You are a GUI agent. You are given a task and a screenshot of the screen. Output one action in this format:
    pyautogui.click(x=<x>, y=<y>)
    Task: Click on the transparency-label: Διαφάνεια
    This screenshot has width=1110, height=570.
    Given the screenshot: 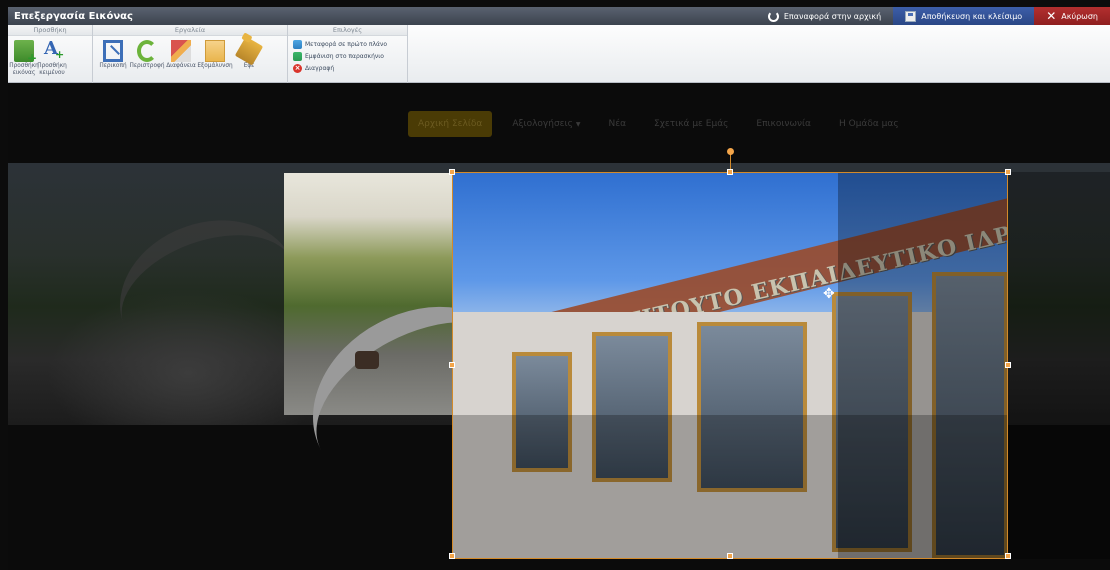 What is the action you would take?
    pyautogui.click(x=181, y=66)
    